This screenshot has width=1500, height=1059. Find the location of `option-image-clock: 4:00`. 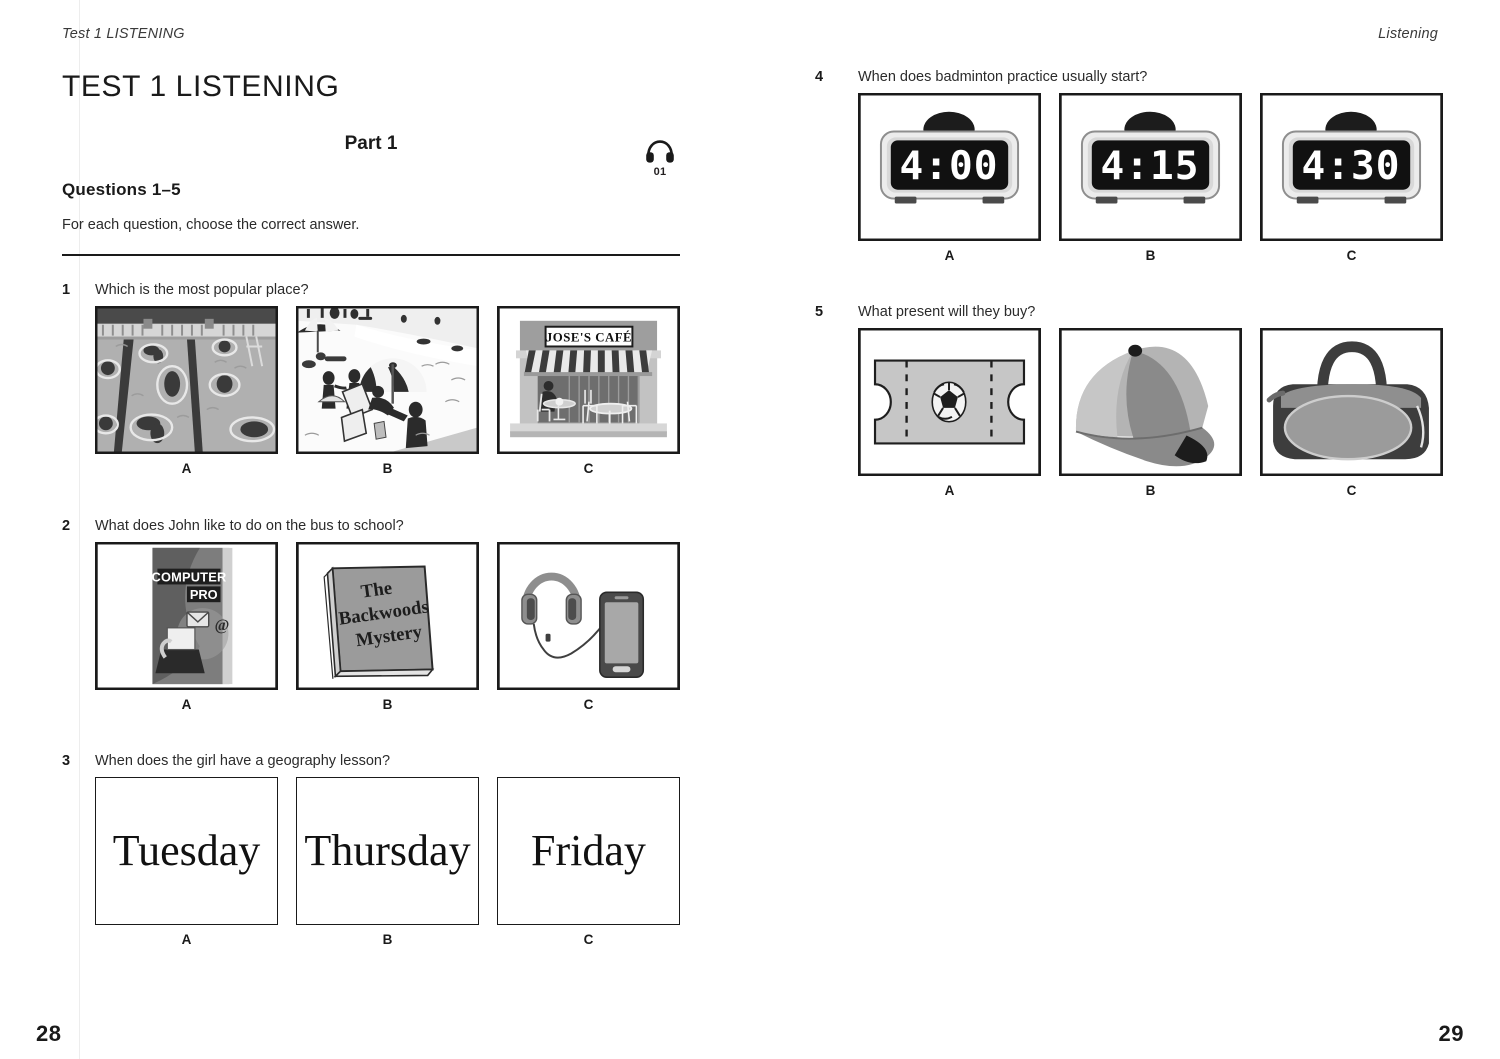

option-image-clock: 4:00 is located at coordinates (949, 167).